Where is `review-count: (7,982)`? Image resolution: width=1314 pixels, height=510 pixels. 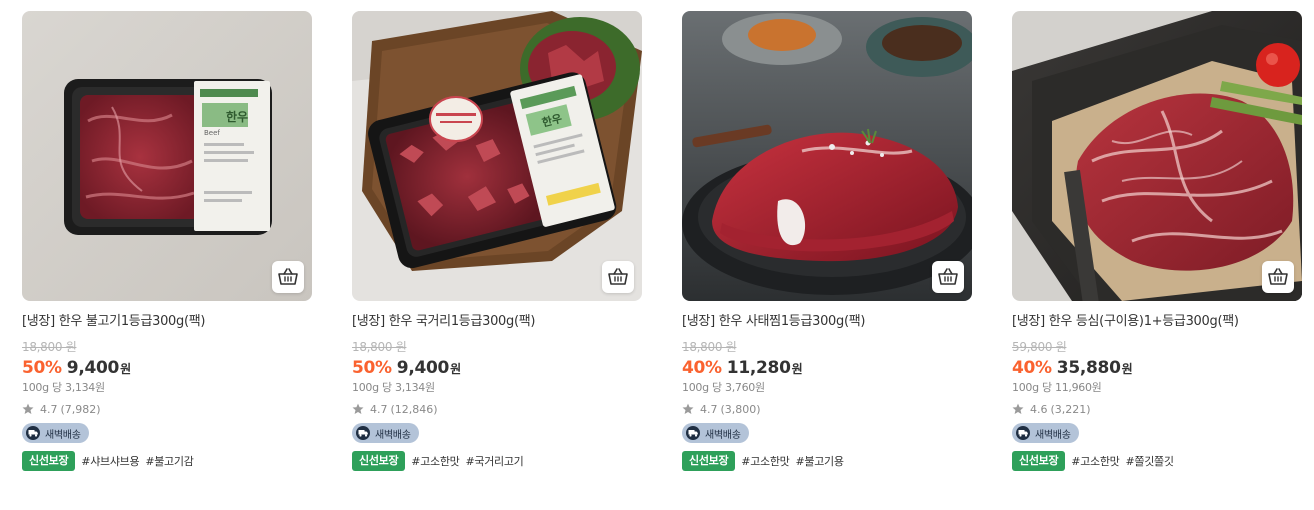 review-count: (7,982) is located at coordinates (80, 409).